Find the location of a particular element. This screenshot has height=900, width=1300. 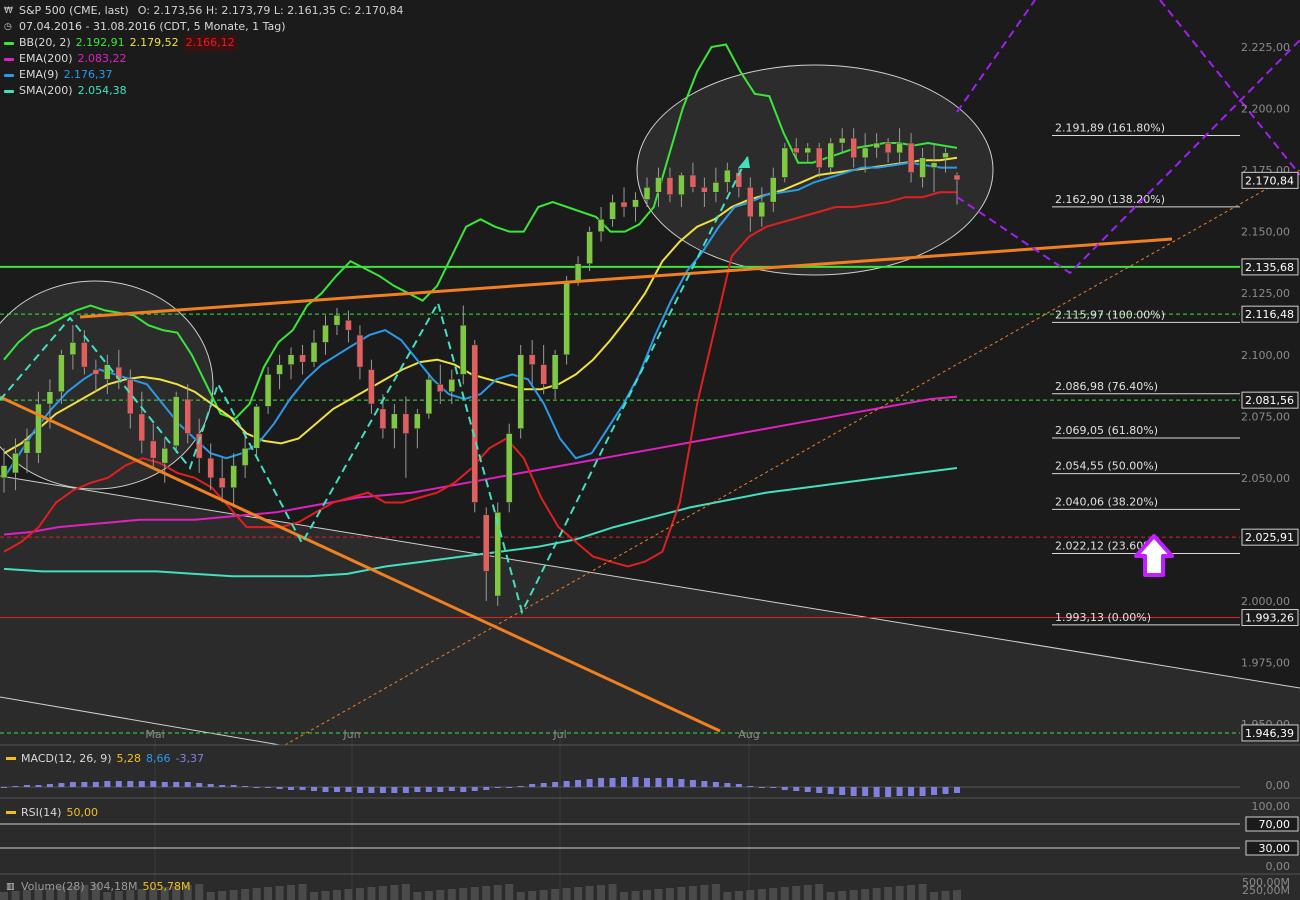

chart-type-icon: ₩ is located at coordinates (8, 11).